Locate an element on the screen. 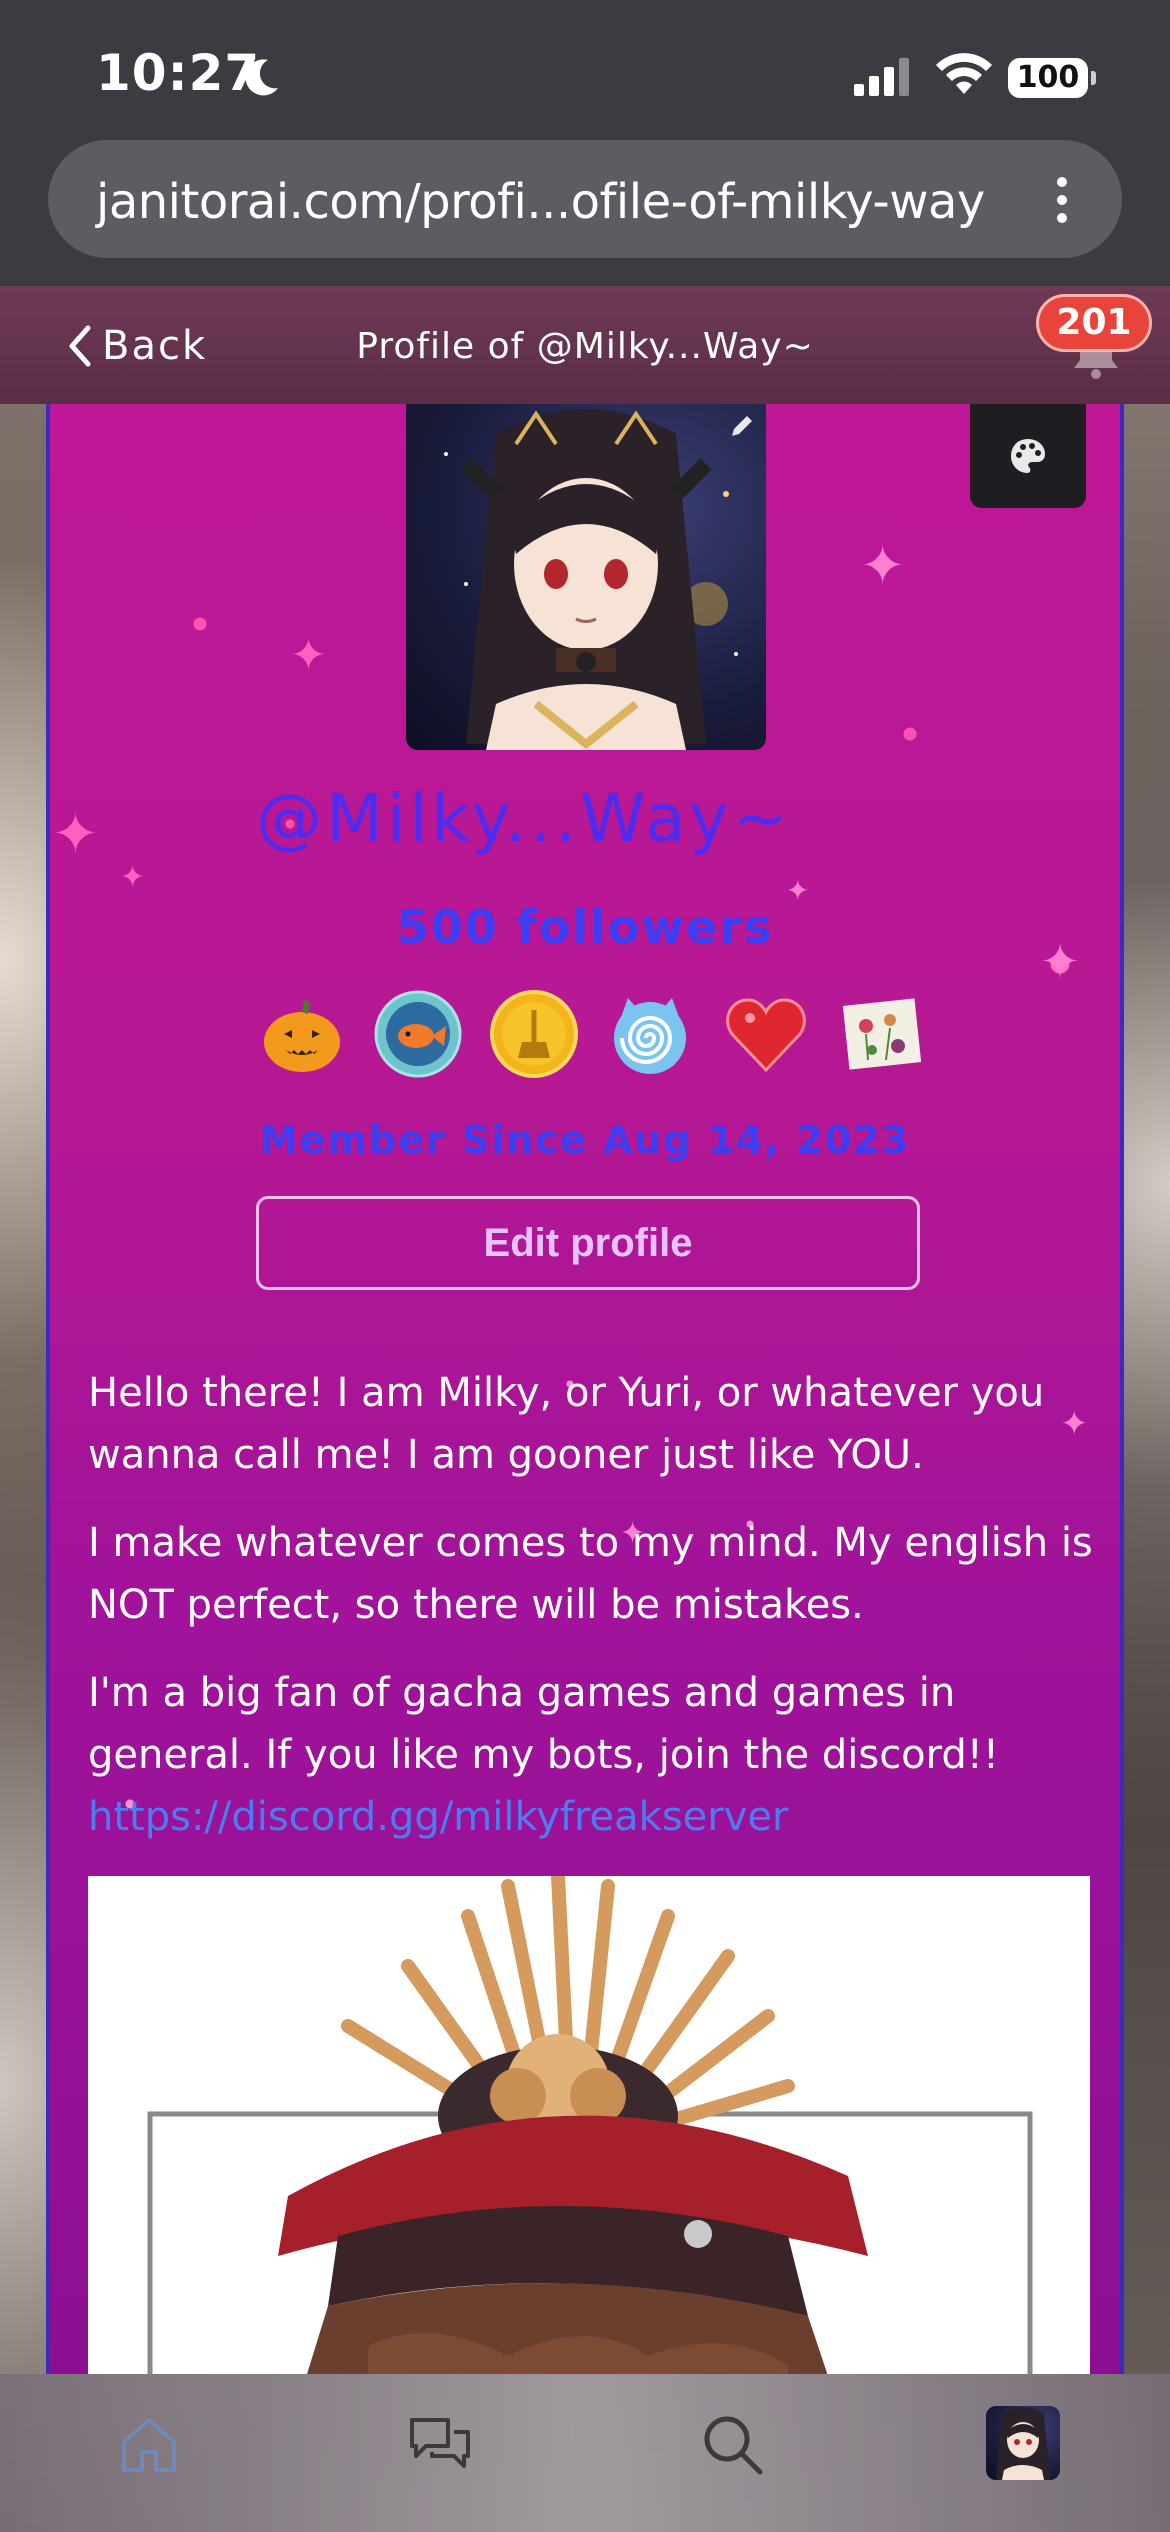 The image size is (1170, 2532). pumpkin-badge is located at coordinates (302, 1034).